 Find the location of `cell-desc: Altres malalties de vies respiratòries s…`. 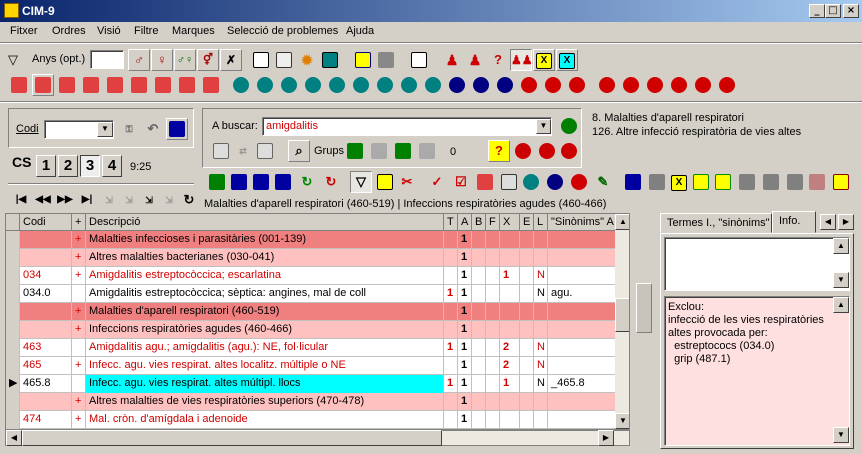

cell-desc: Altres malalties de vies respiratòries s… is located at coordinates (265, 402).